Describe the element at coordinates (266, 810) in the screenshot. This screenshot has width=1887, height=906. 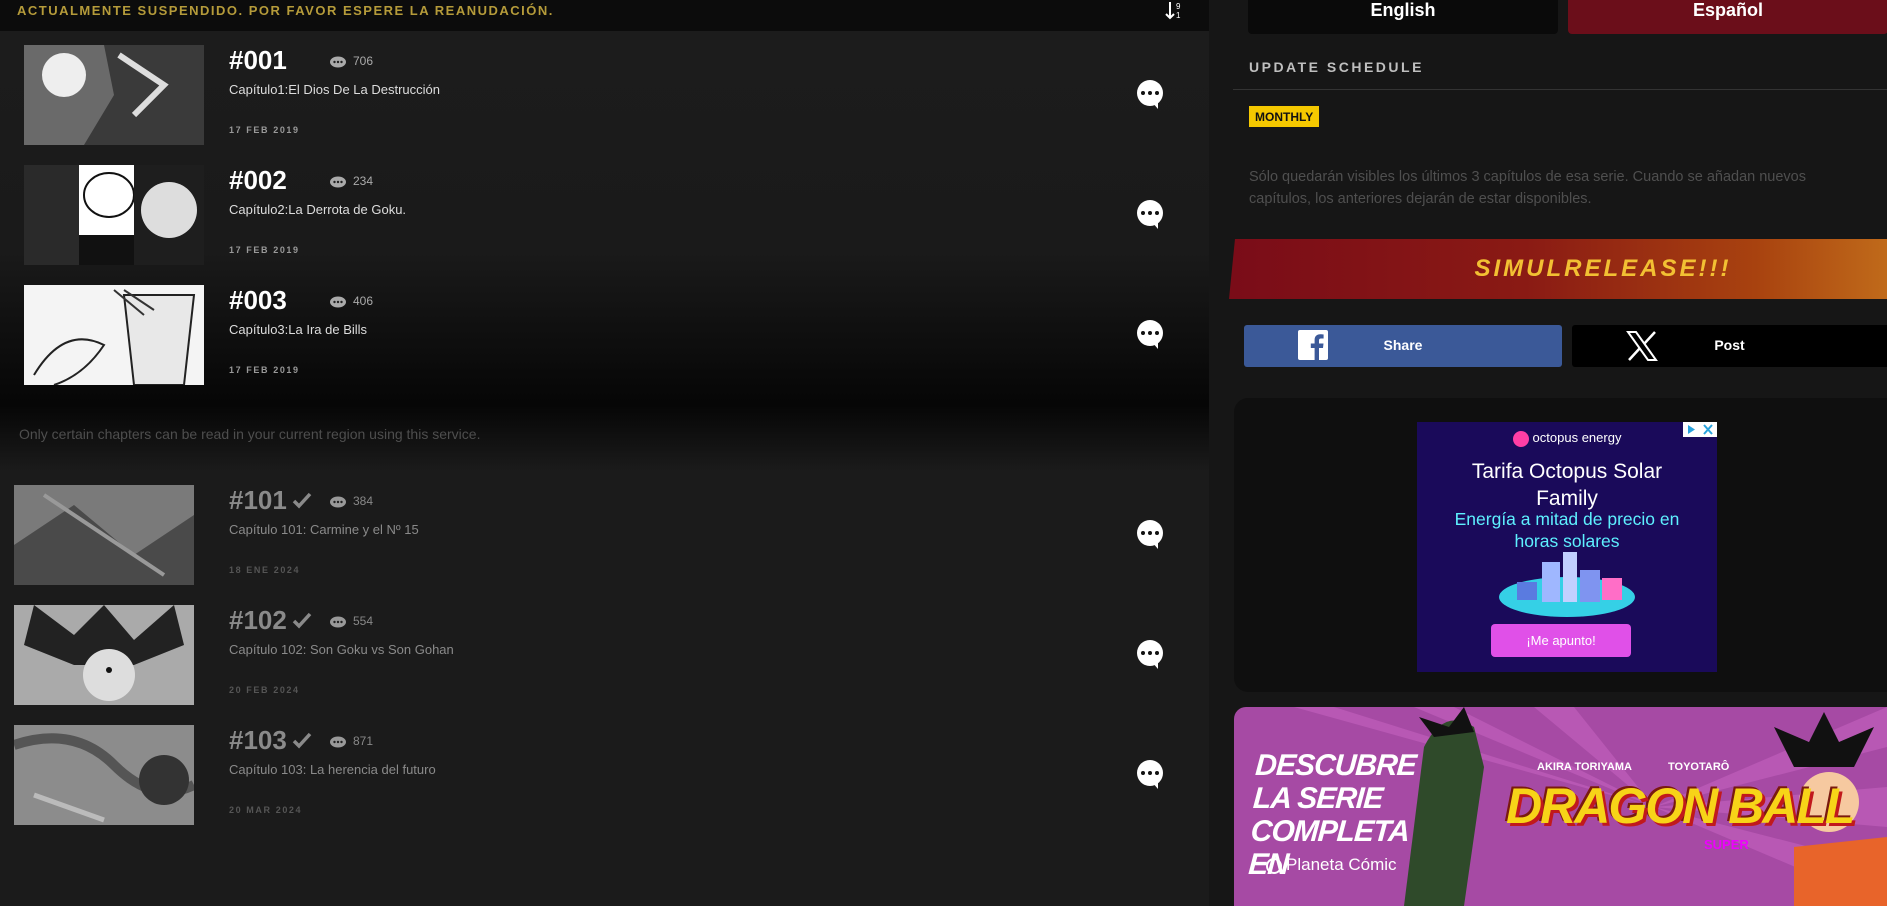
I see `chapter-date: 20 MAR 2024` at that location.